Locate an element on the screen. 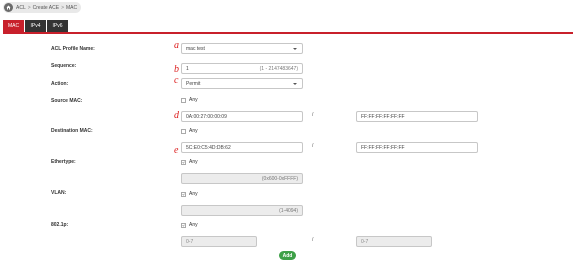 The width and height of the screenshot is (576, 265). breadcrumb: ACL > Create ACE > MAC is located at coordinates (42, 7).